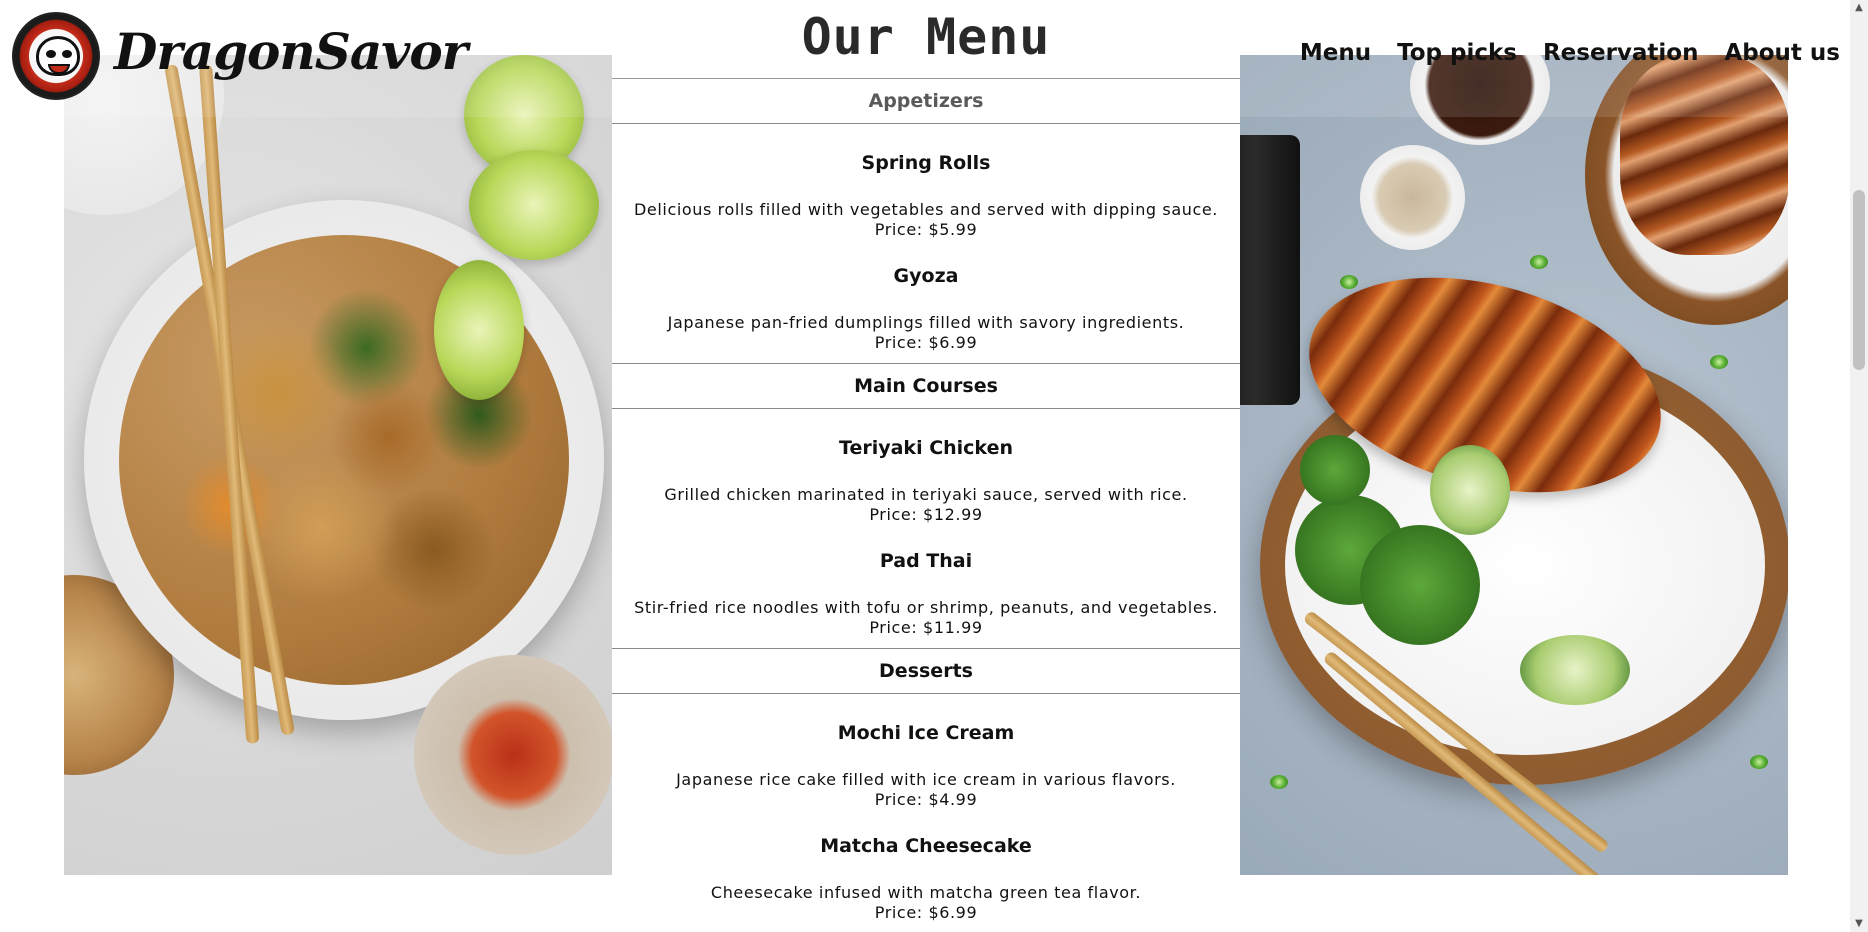  Describe the element at coordinates (926, 101) in the screenshot. I see `section-header-appetizers: Appetizers` at that location.